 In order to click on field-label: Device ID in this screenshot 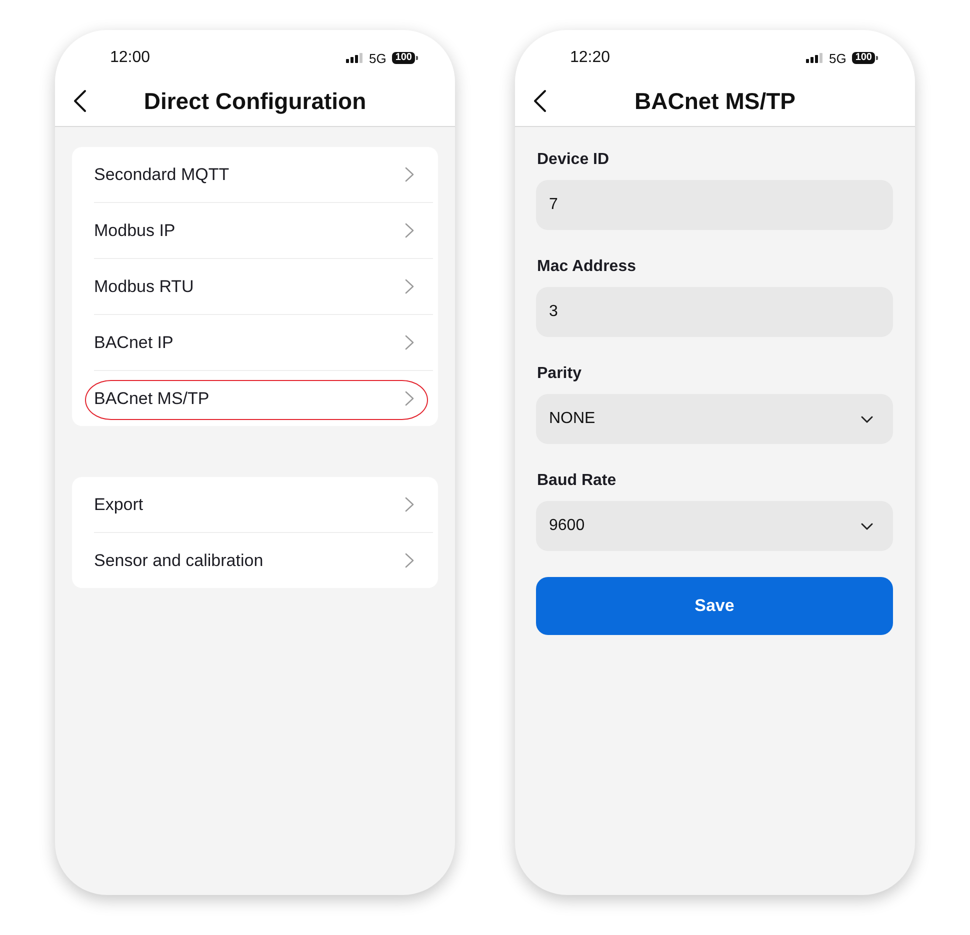, I will do `click(573, 160)`.